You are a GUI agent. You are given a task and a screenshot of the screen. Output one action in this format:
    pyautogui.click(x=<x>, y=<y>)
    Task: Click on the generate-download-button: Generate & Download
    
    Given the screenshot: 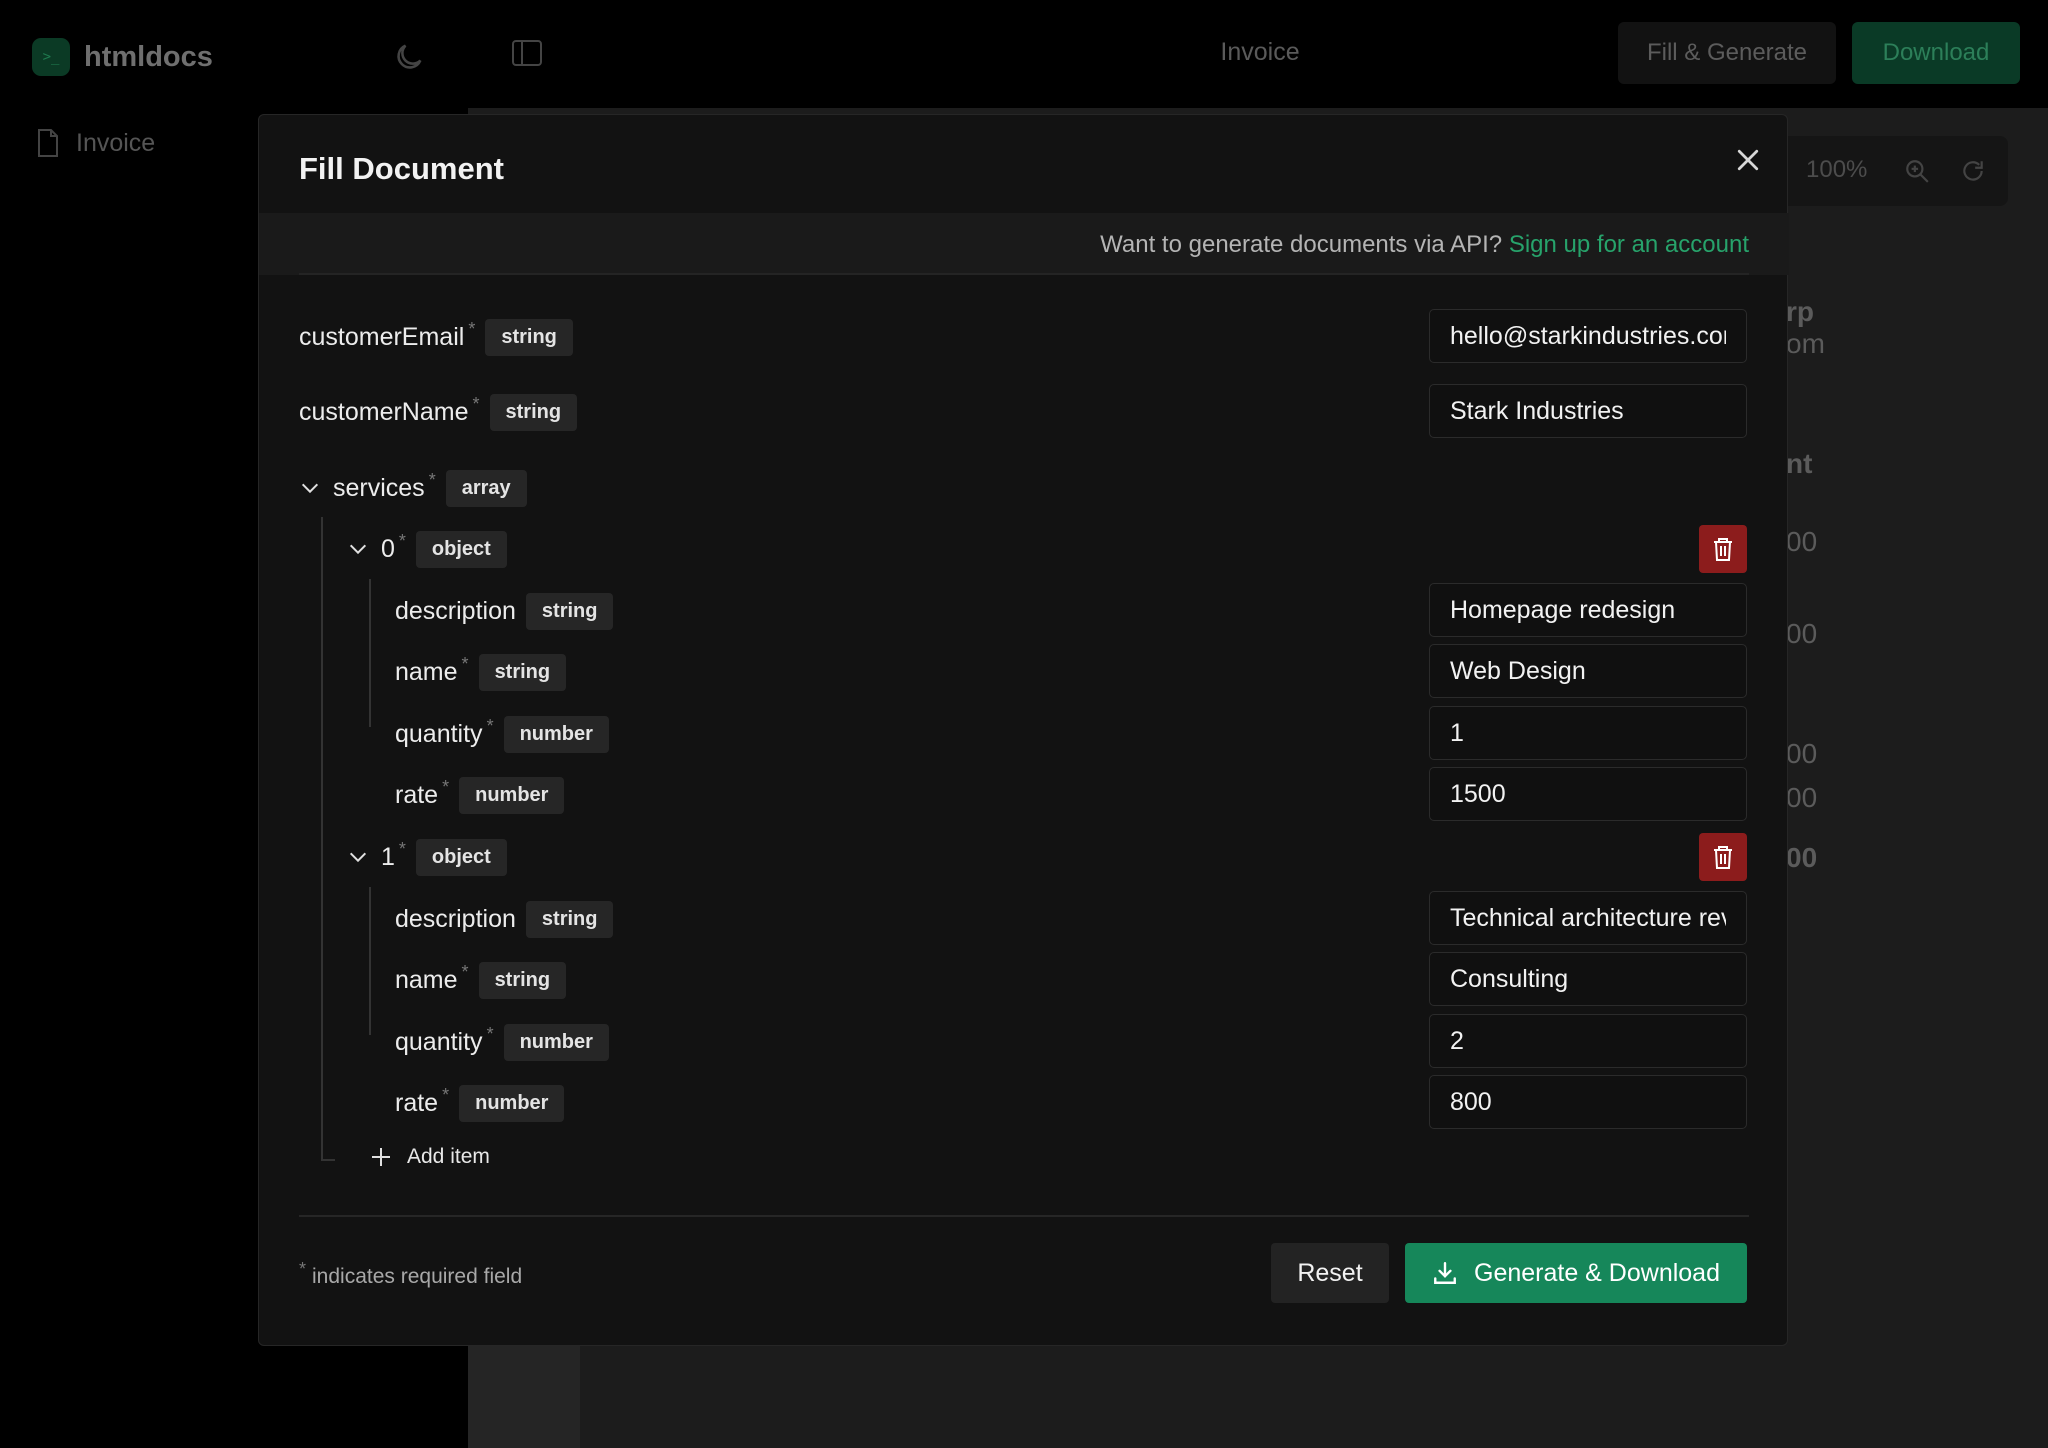 What is the action you would take?
    pyautogui.click(x=1576, y=1273)
    